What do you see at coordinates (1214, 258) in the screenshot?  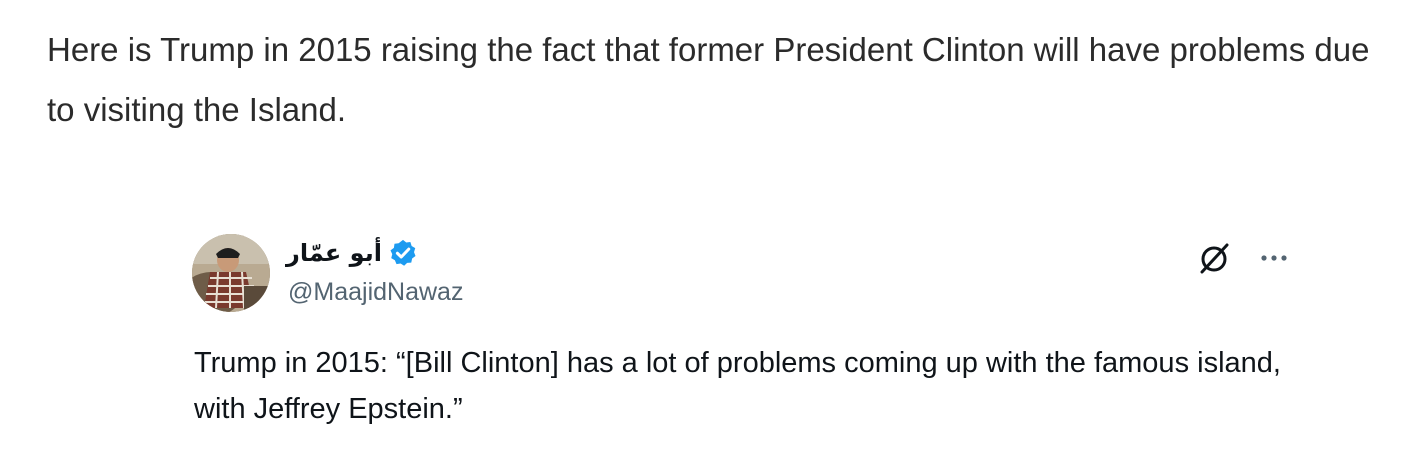 I see `grok-icon` at bounding box center [1214, 258].